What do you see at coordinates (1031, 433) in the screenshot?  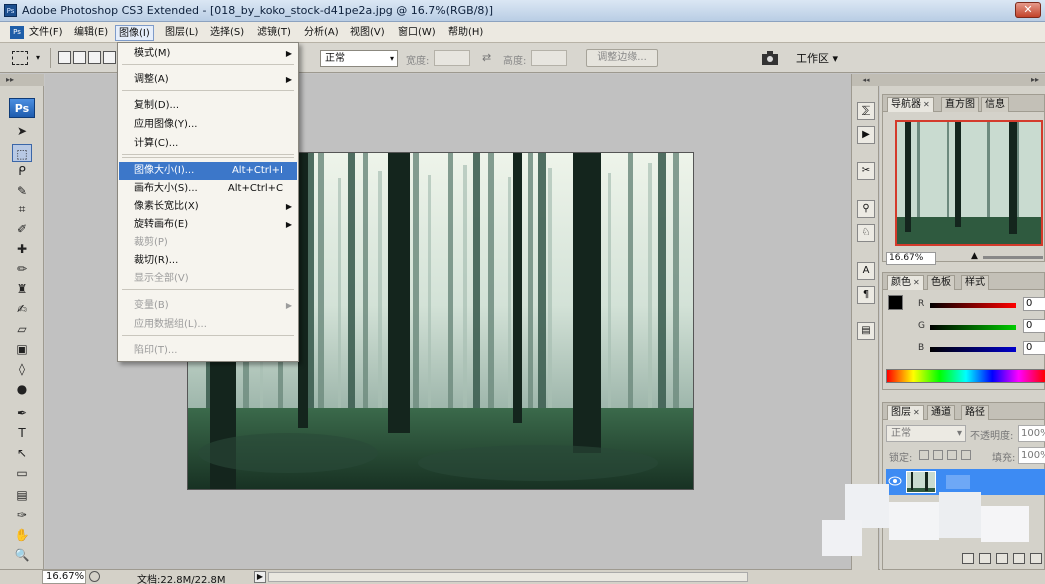 I see `opacity-field: 100%` at bounding box center [1031, 433].